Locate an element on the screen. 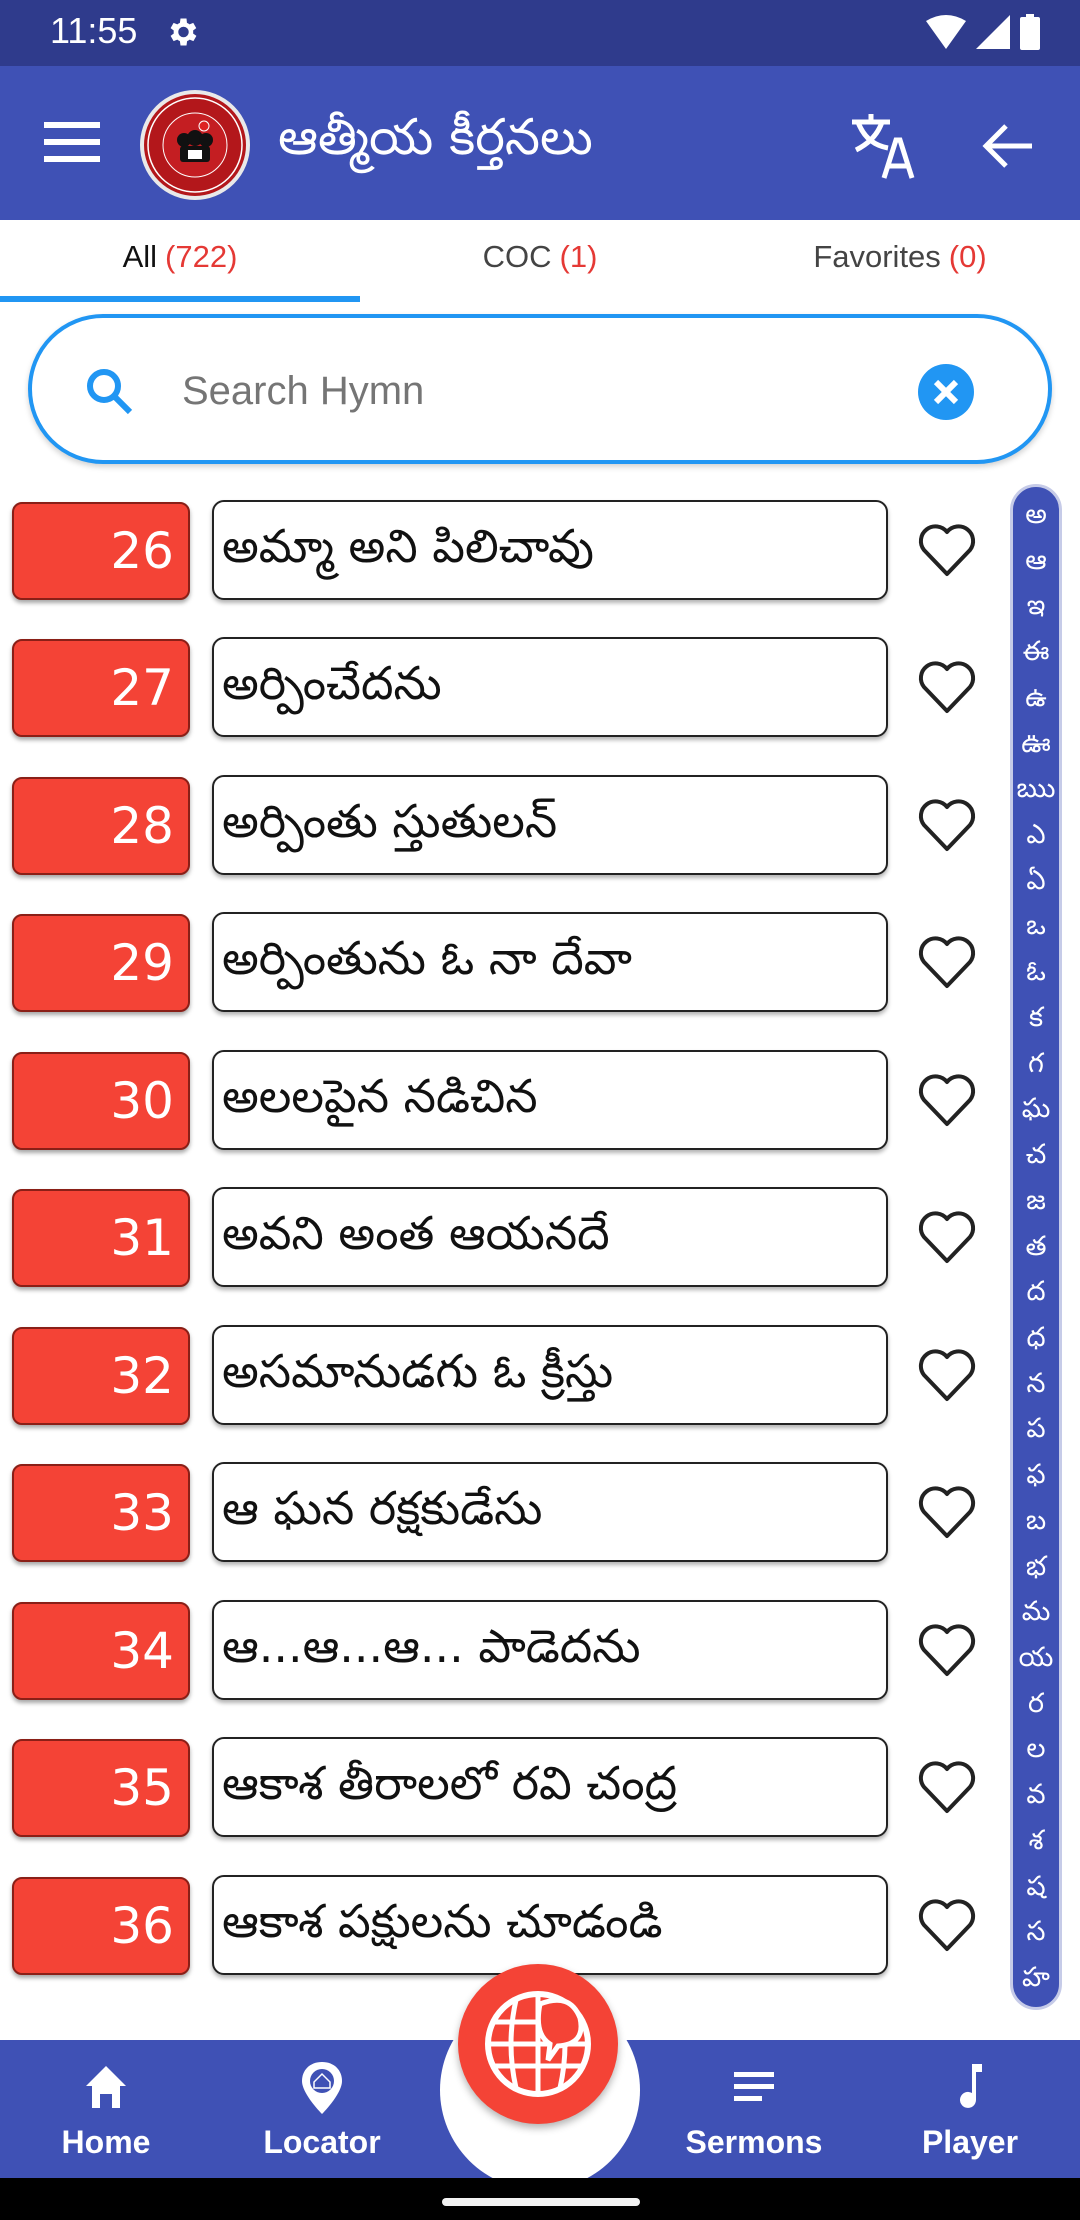 The image size is (1080, 2220). hymn-title: అర్పింతు స్తుతులన్ is located at coordinates (550, 824).